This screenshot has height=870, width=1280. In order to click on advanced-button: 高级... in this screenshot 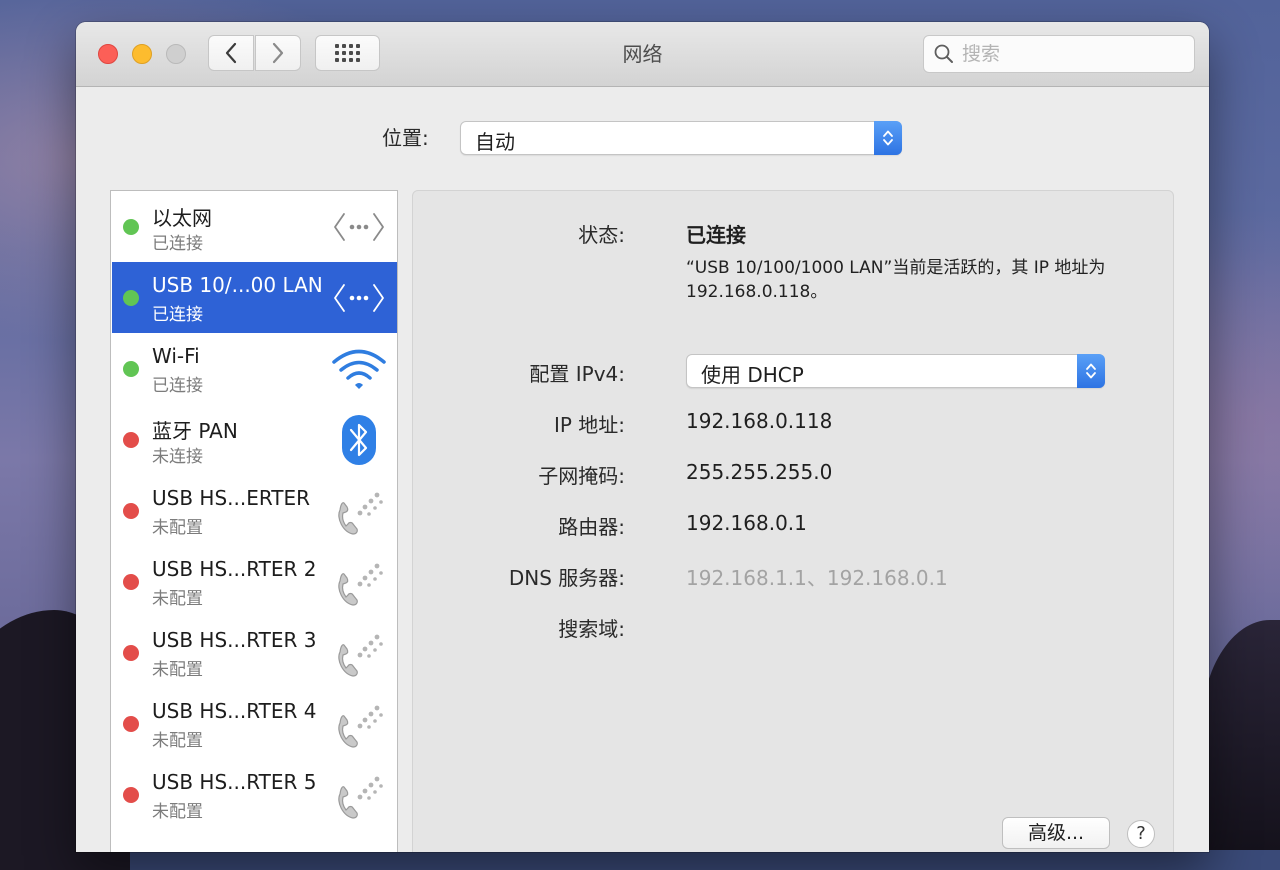, I will do `click(1056, 833)`.